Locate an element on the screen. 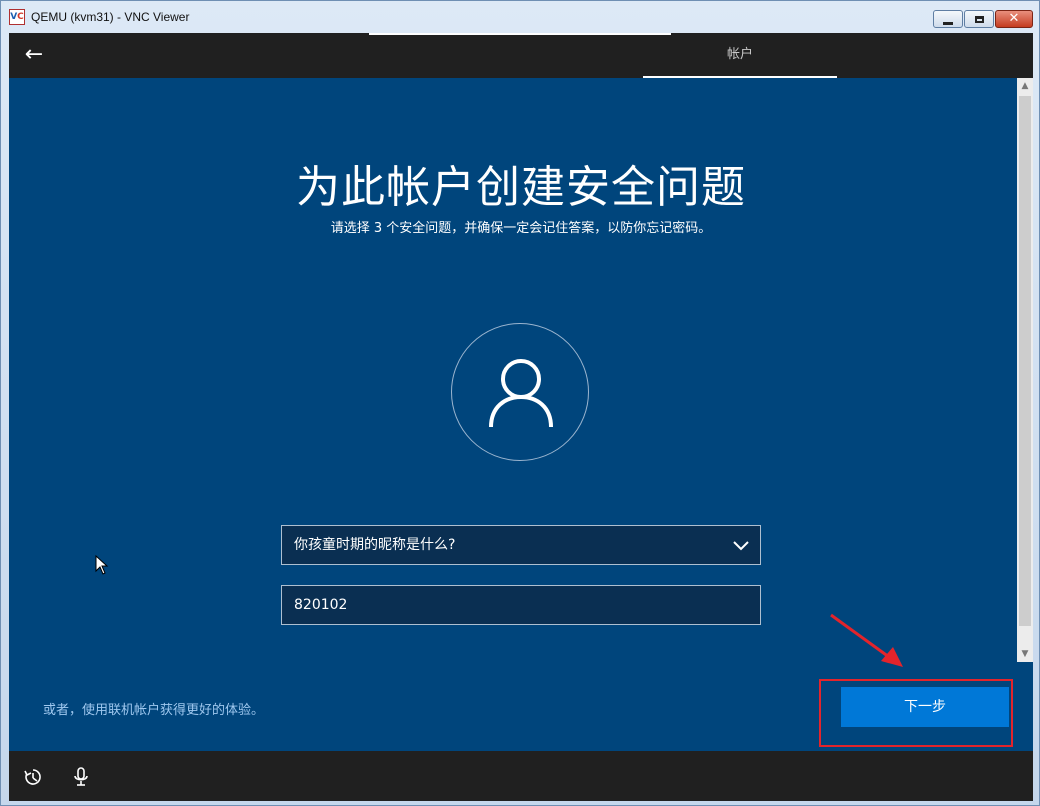 The image size is (1040, 806). minimize-button is located at coordinates (948, 19).